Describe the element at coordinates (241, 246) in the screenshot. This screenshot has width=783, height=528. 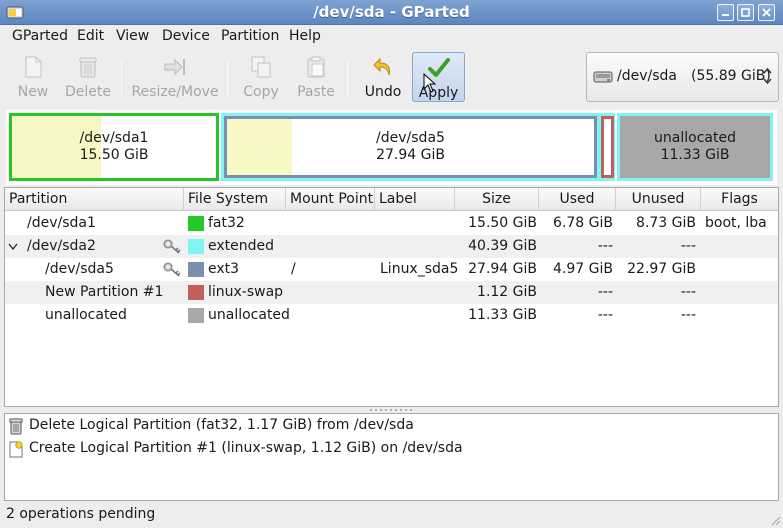
I see `cell-fs: extended` at that location.